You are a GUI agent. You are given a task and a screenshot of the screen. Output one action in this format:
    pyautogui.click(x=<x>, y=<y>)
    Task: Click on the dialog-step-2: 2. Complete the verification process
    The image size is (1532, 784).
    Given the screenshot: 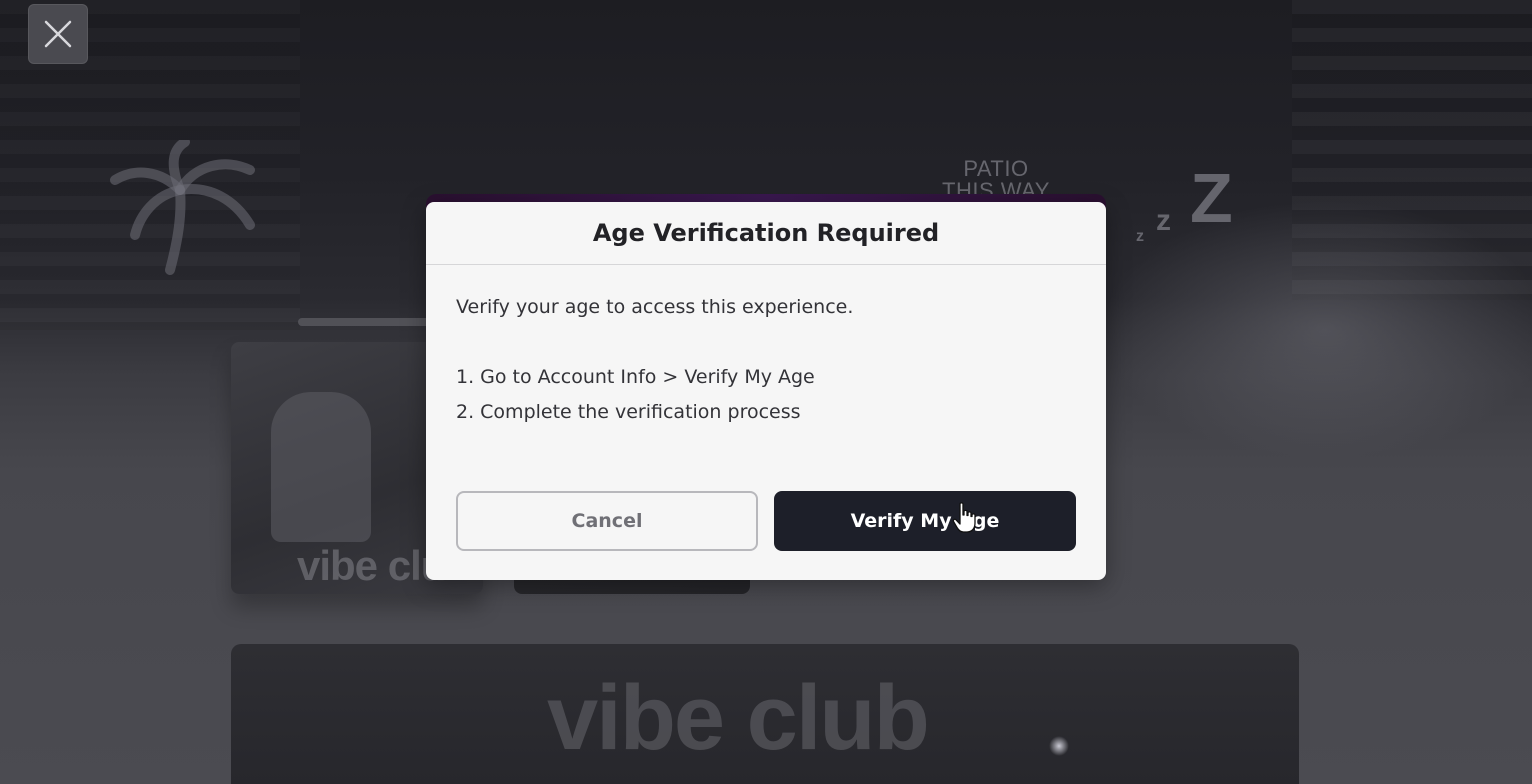 What is the action you would take?
    pyautogui.click(x=628, y=412)
    